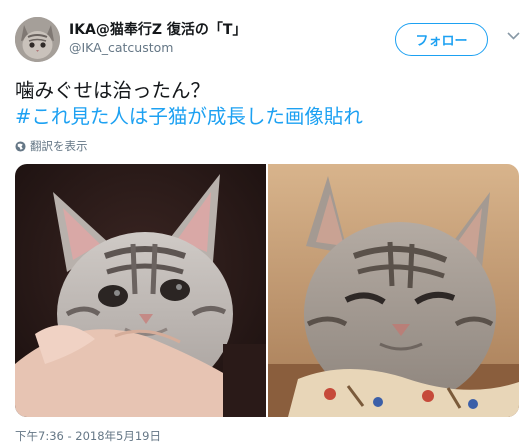 This screenshot has width=526, height=445. Describe the element at coordinates (88, 436) in the screenshot. I see `tweet-timestamp: 下午7:36 - 2018年5月19日` at that location.